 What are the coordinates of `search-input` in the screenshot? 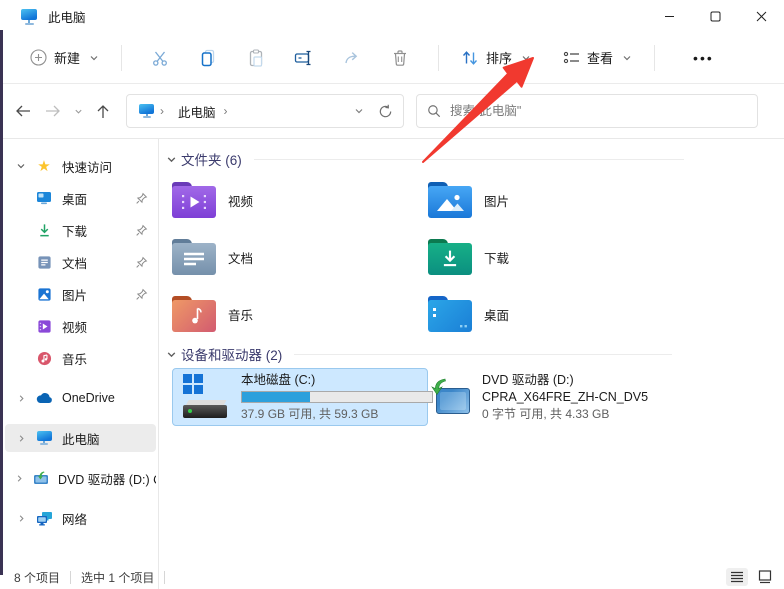 It's located at (598, 111).